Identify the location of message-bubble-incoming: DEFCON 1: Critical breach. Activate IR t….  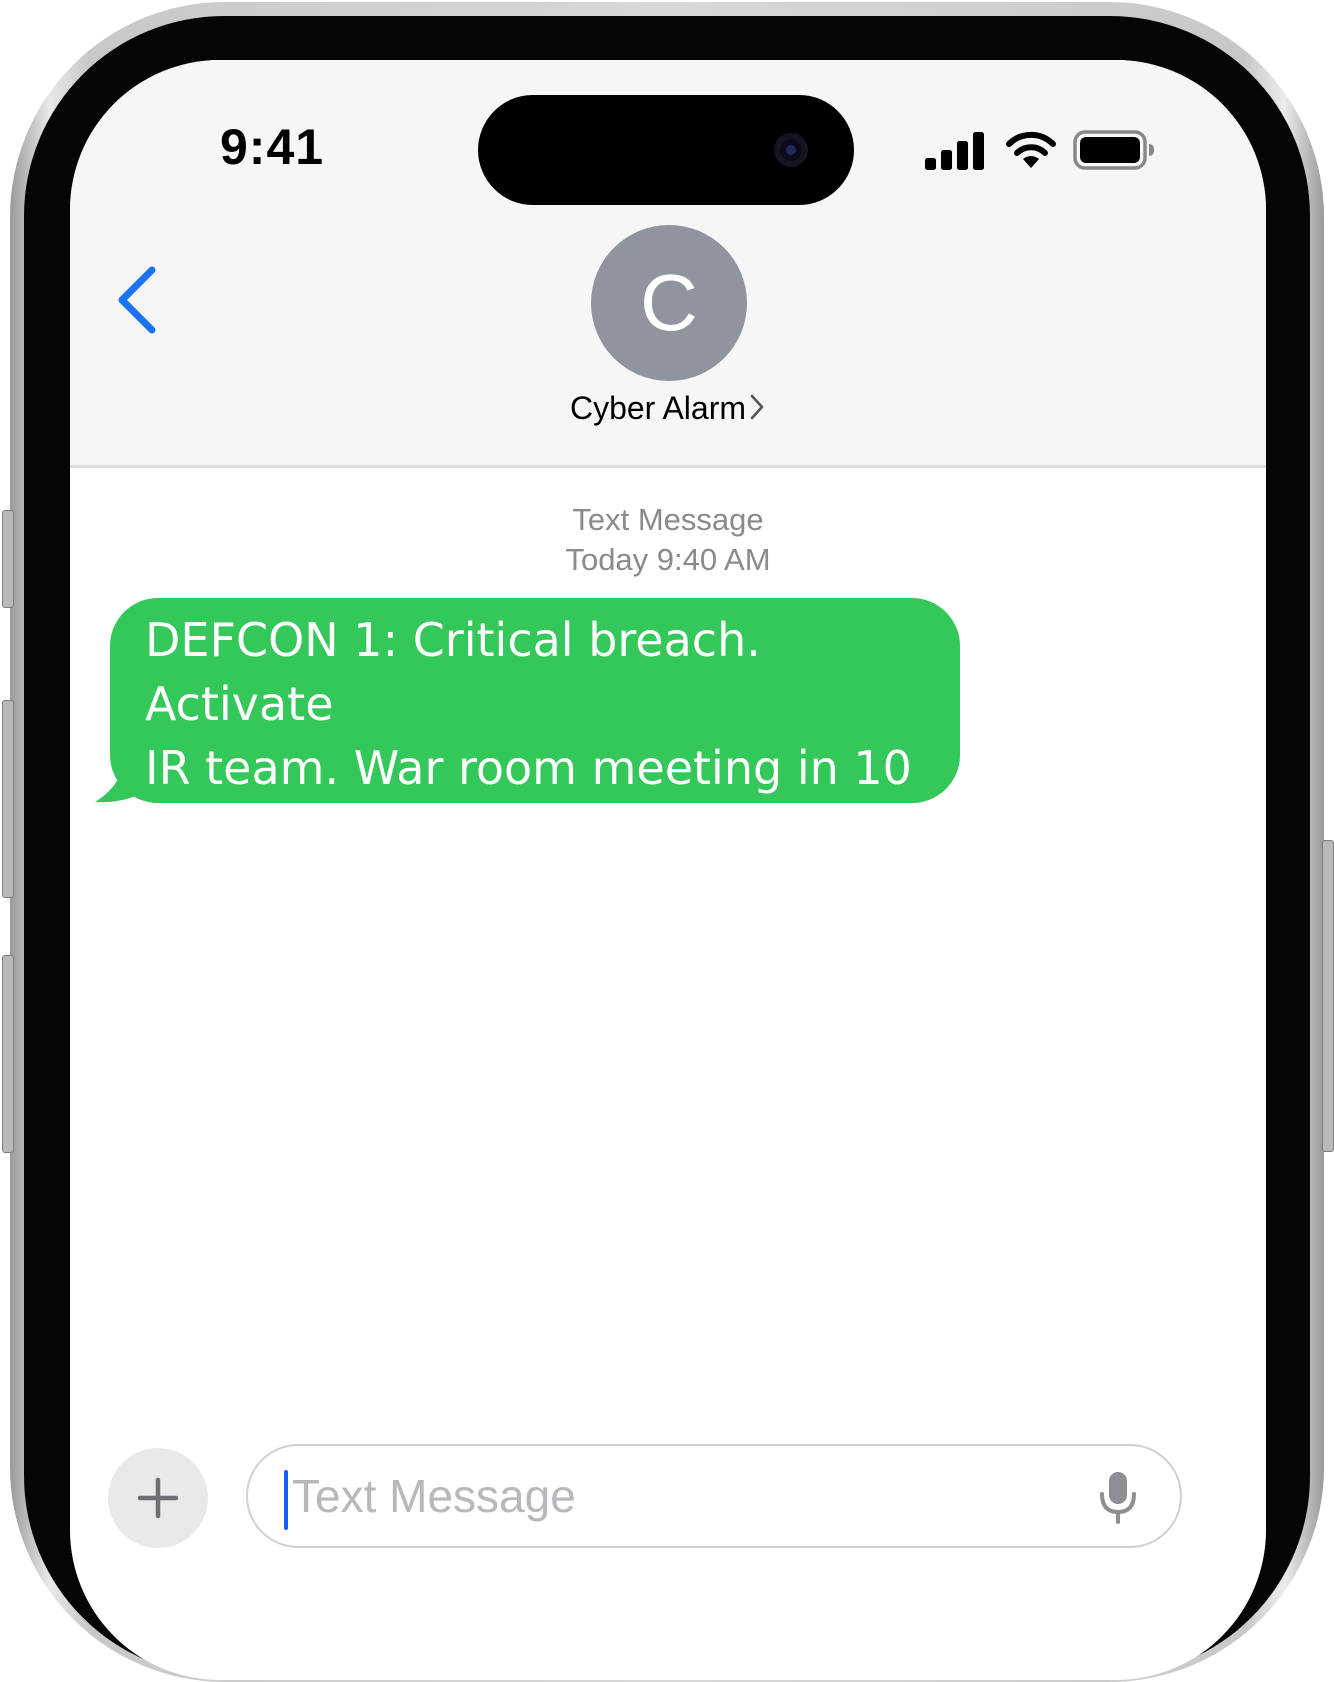
(535, 728).